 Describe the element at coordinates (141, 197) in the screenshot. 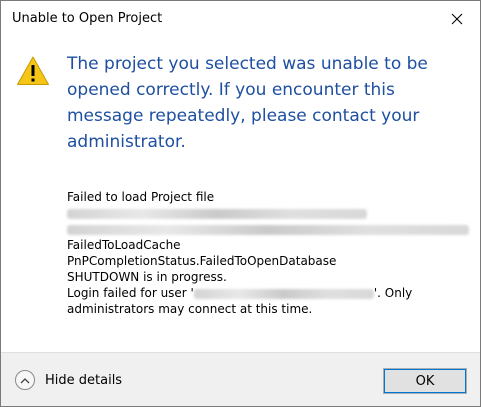

I see `details-line: Failed to load Project file` at that location.